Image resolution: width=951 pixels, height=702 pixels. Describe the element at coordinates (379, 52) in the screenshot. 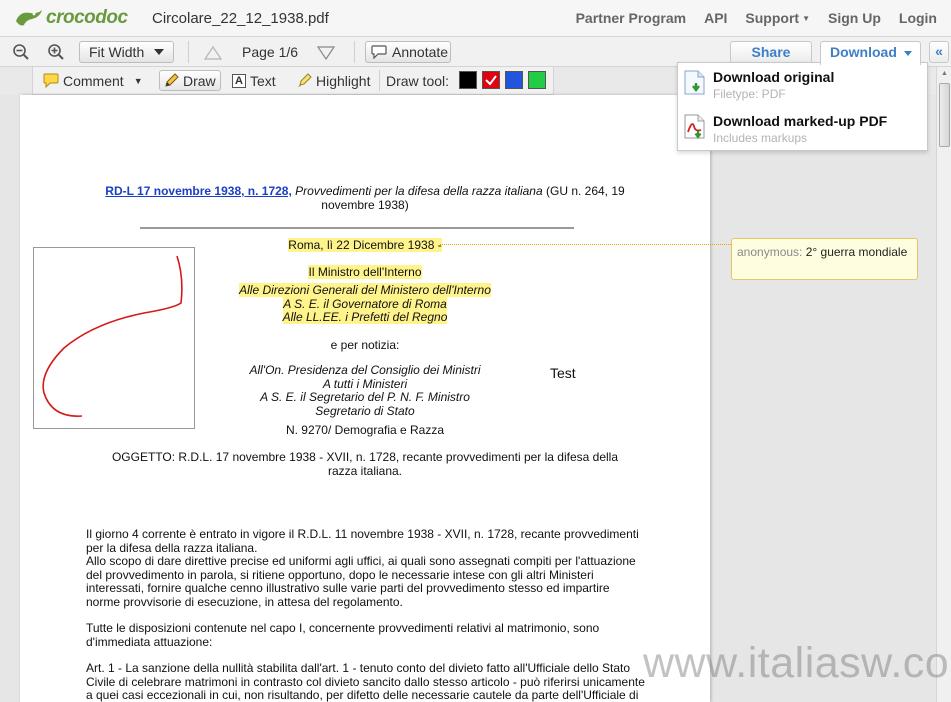

I see `speech-bubble-icon` at that location.